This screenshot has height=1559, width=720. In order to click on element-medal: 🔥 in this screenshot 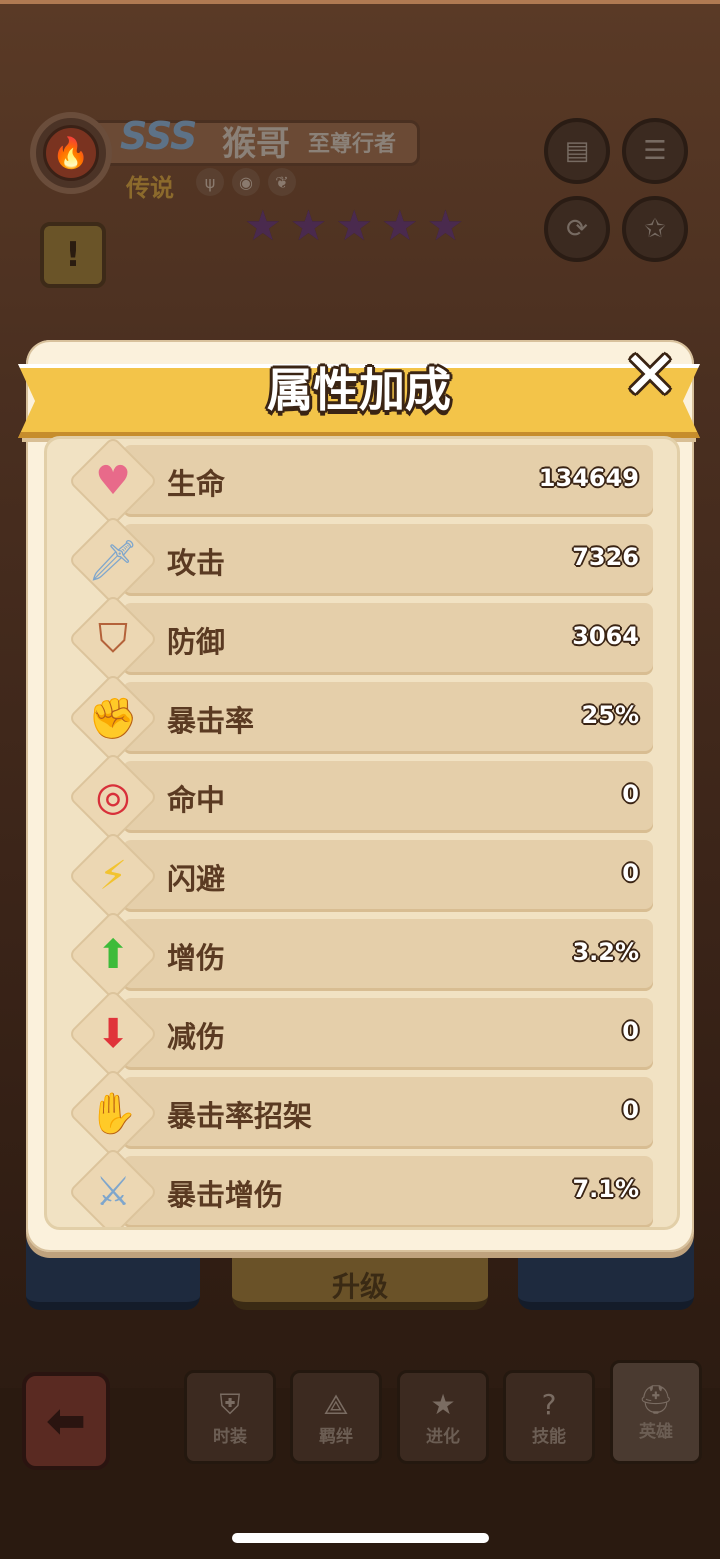, I will do `click(71, 153)`.